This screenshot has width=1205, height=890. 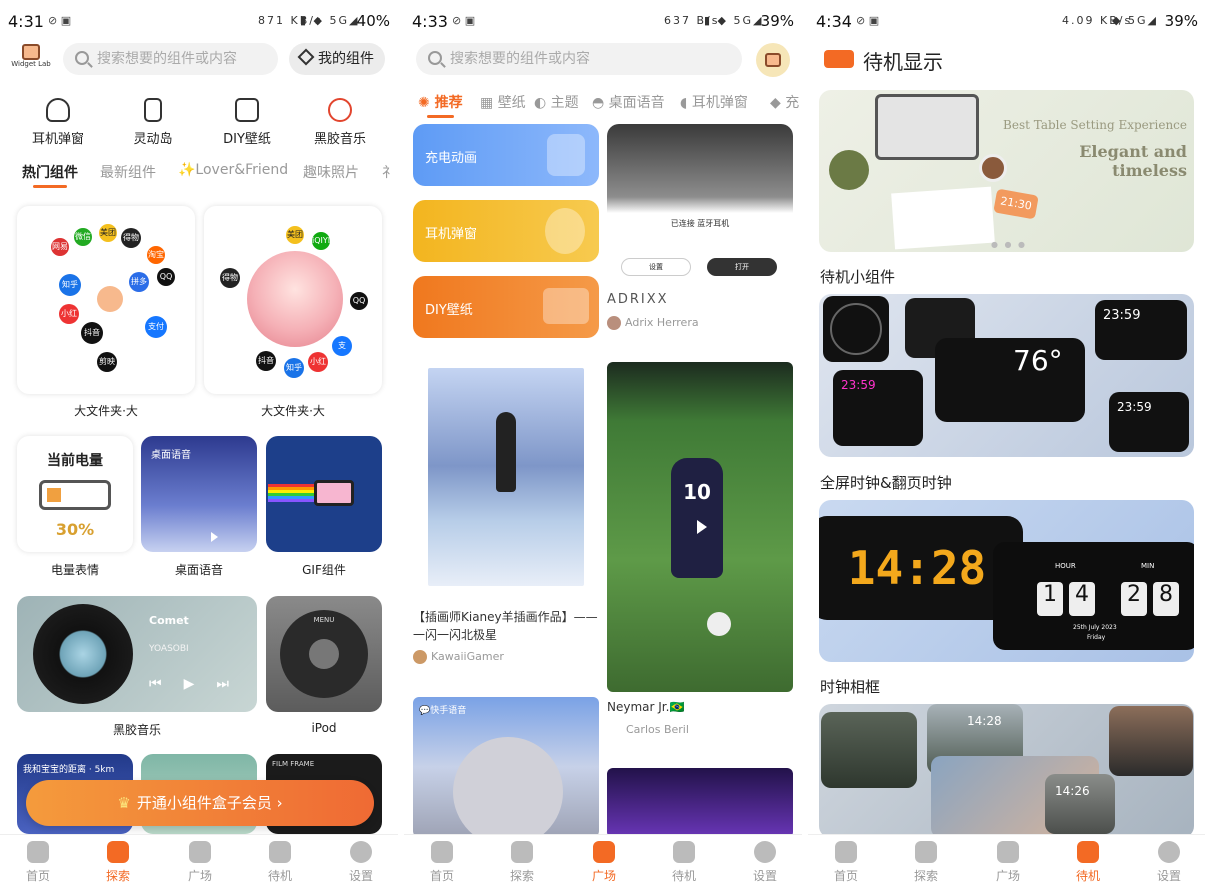 What do you see at coordinates (107, 362) in the screenshot?
I see `app-icon: 剪映` at bounding box center [107, 362].